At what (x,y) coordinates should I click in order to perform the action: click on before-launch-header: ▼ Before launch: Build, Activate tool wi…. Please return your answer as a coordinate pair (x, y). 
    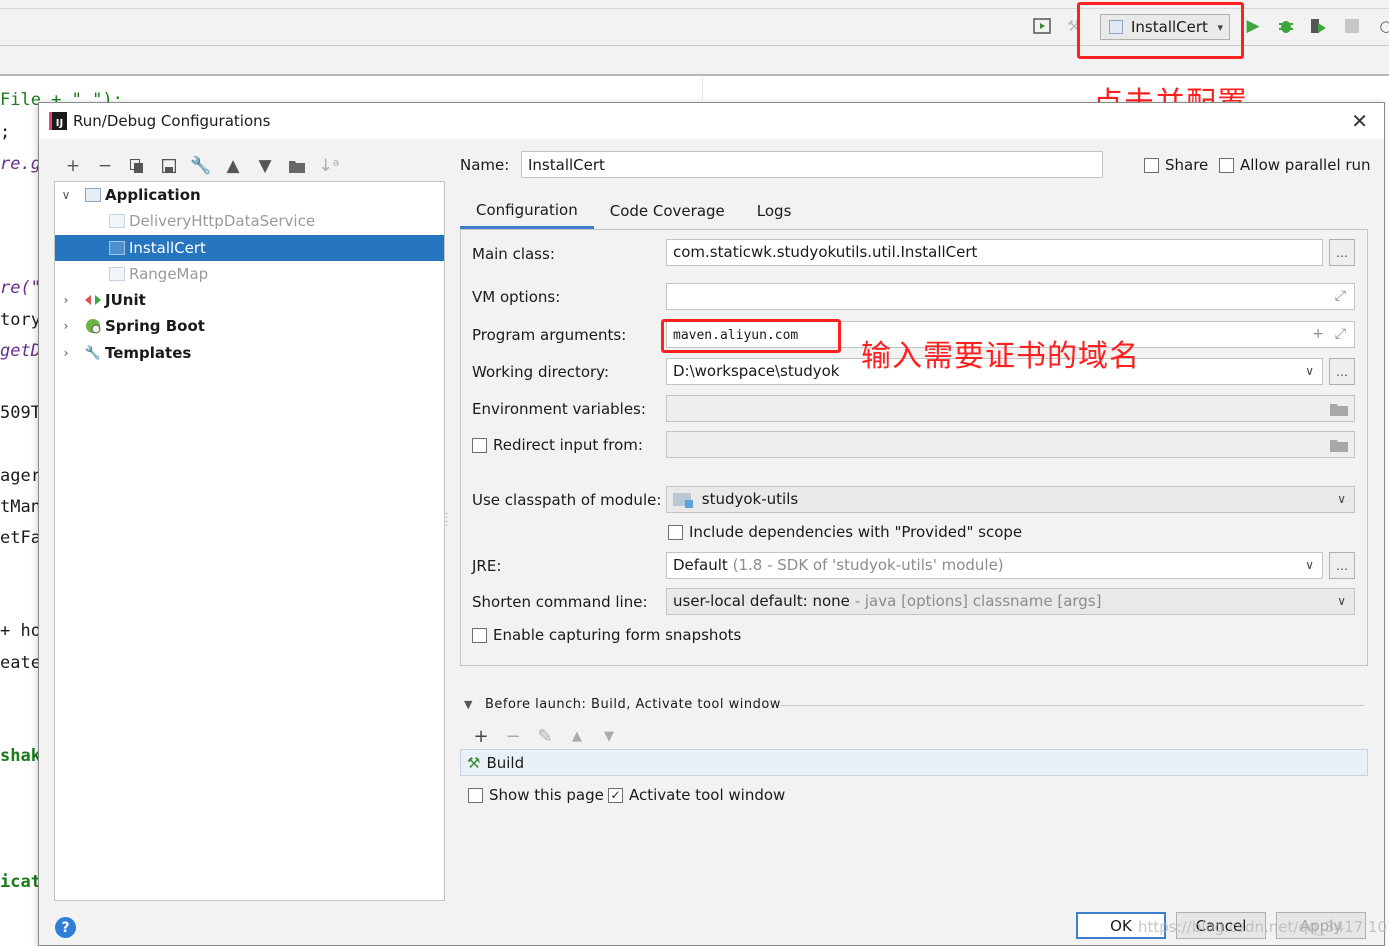
    Looking at the image, I should click on (622, 704).